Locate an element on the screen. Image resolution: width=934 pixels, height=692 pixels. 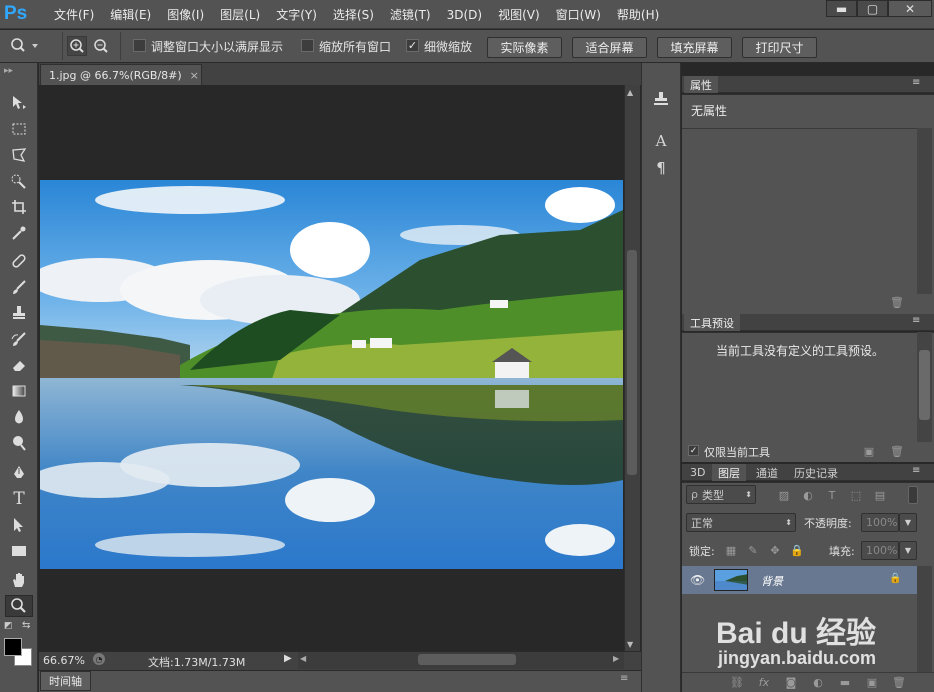
scroll-right-arrow-icon: ▶ is located at coordinates (616, 658).